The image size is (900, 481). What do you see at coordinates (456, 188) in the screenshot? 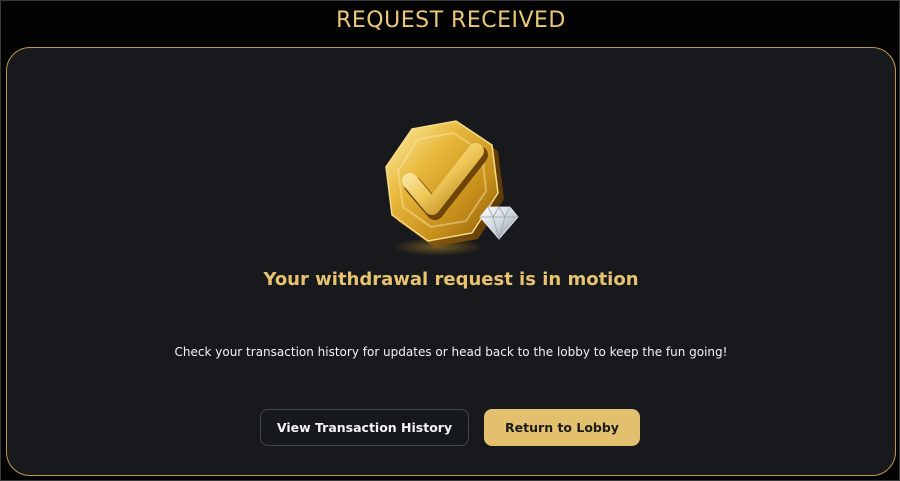
I see `success-badge-icon` at bounding box center [456, 188].